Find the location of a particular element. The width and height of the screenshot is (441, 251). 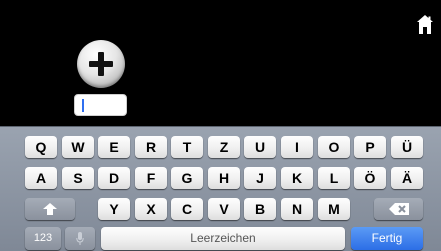

shift-key is located at coordinates (50, 209).